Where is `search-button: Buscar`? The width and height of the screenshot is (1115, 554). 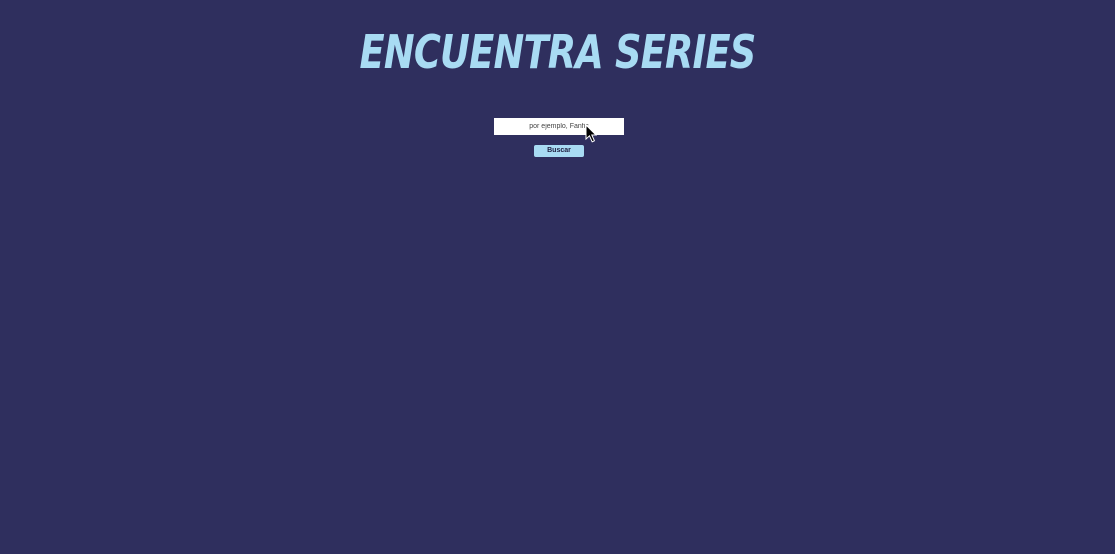
search-button: Buscar is located at coordinates (559, 151).